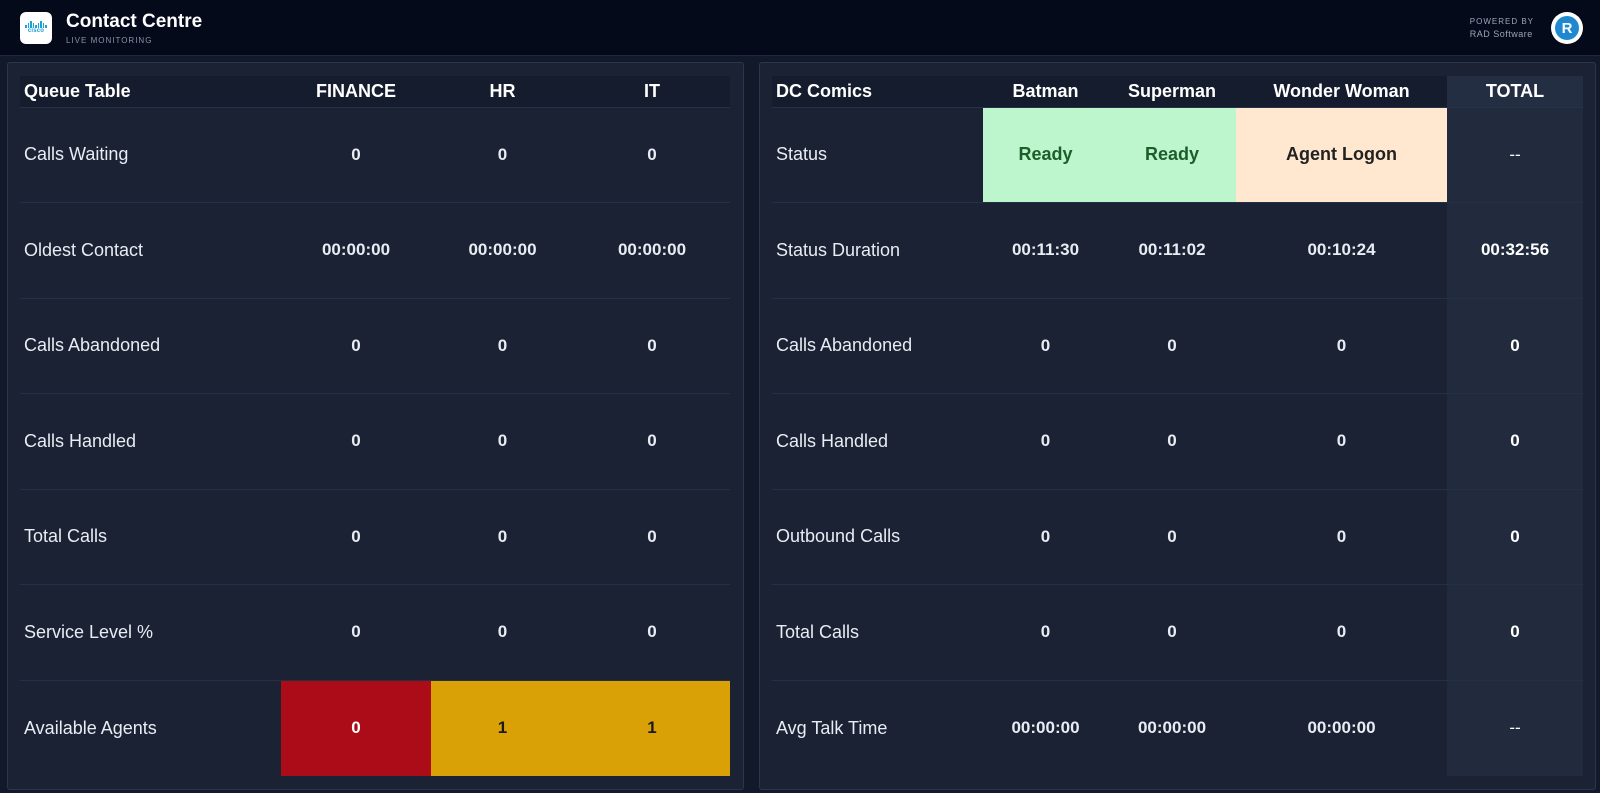 This screenshot has height=793, width=1600. Describe the element at coordinates (356, 92) in the screenshot. I see `queue-col-finance: FINANCE` at that location.